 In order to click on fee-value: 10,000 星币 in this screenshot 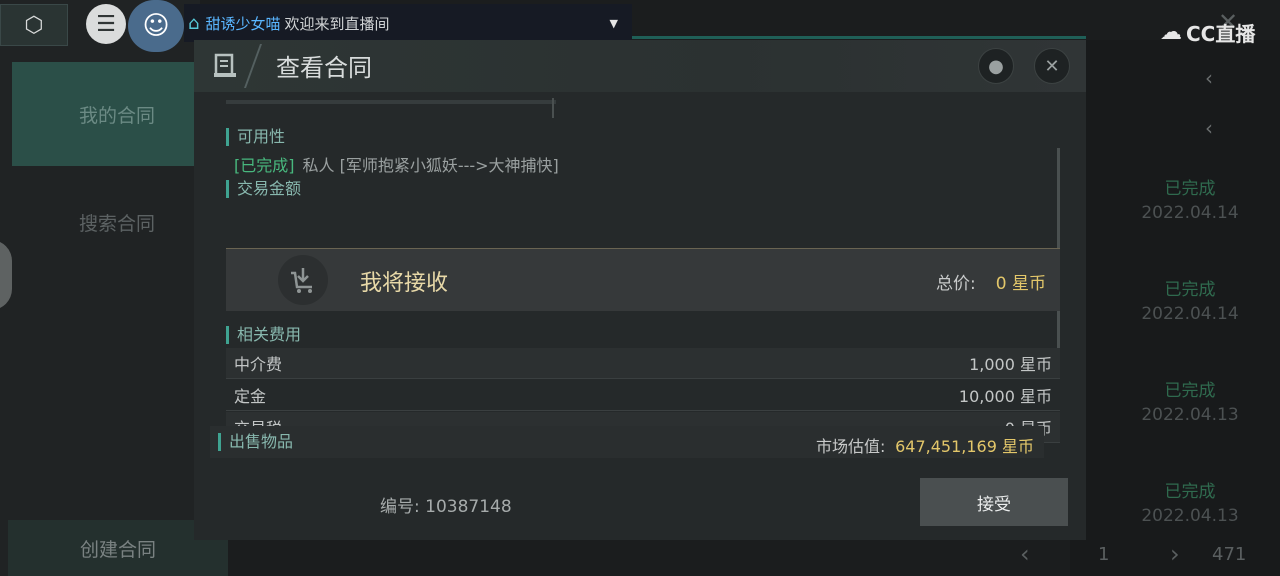, I will do `click(1005, 396)`.